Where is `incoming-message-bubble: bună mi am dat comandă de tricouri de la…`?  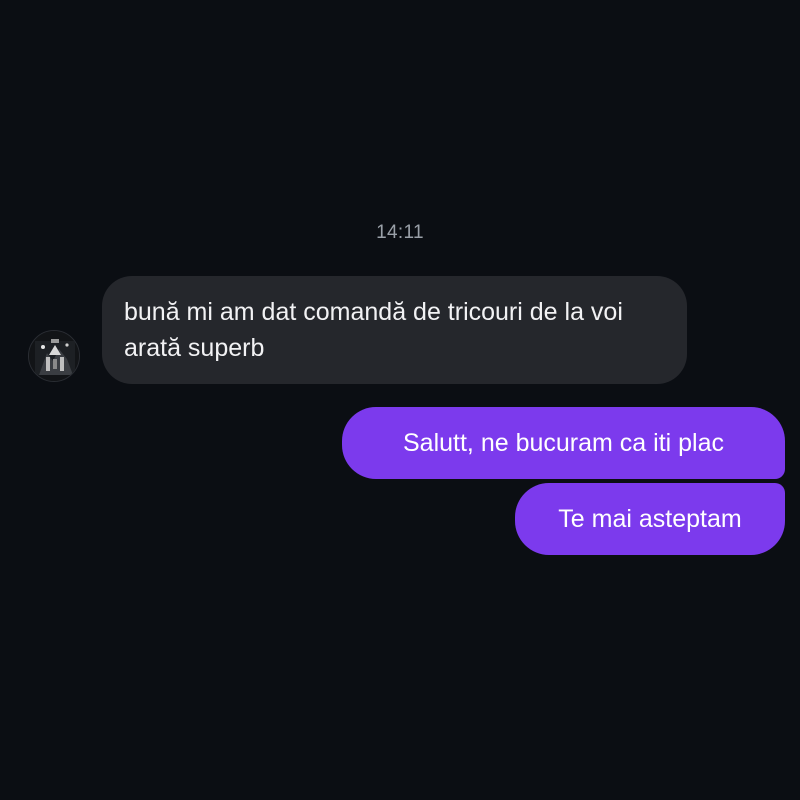 incoming-message-bubble: bună mi am dat comandă de tricouri de la… is located at coordinates (394, 330).